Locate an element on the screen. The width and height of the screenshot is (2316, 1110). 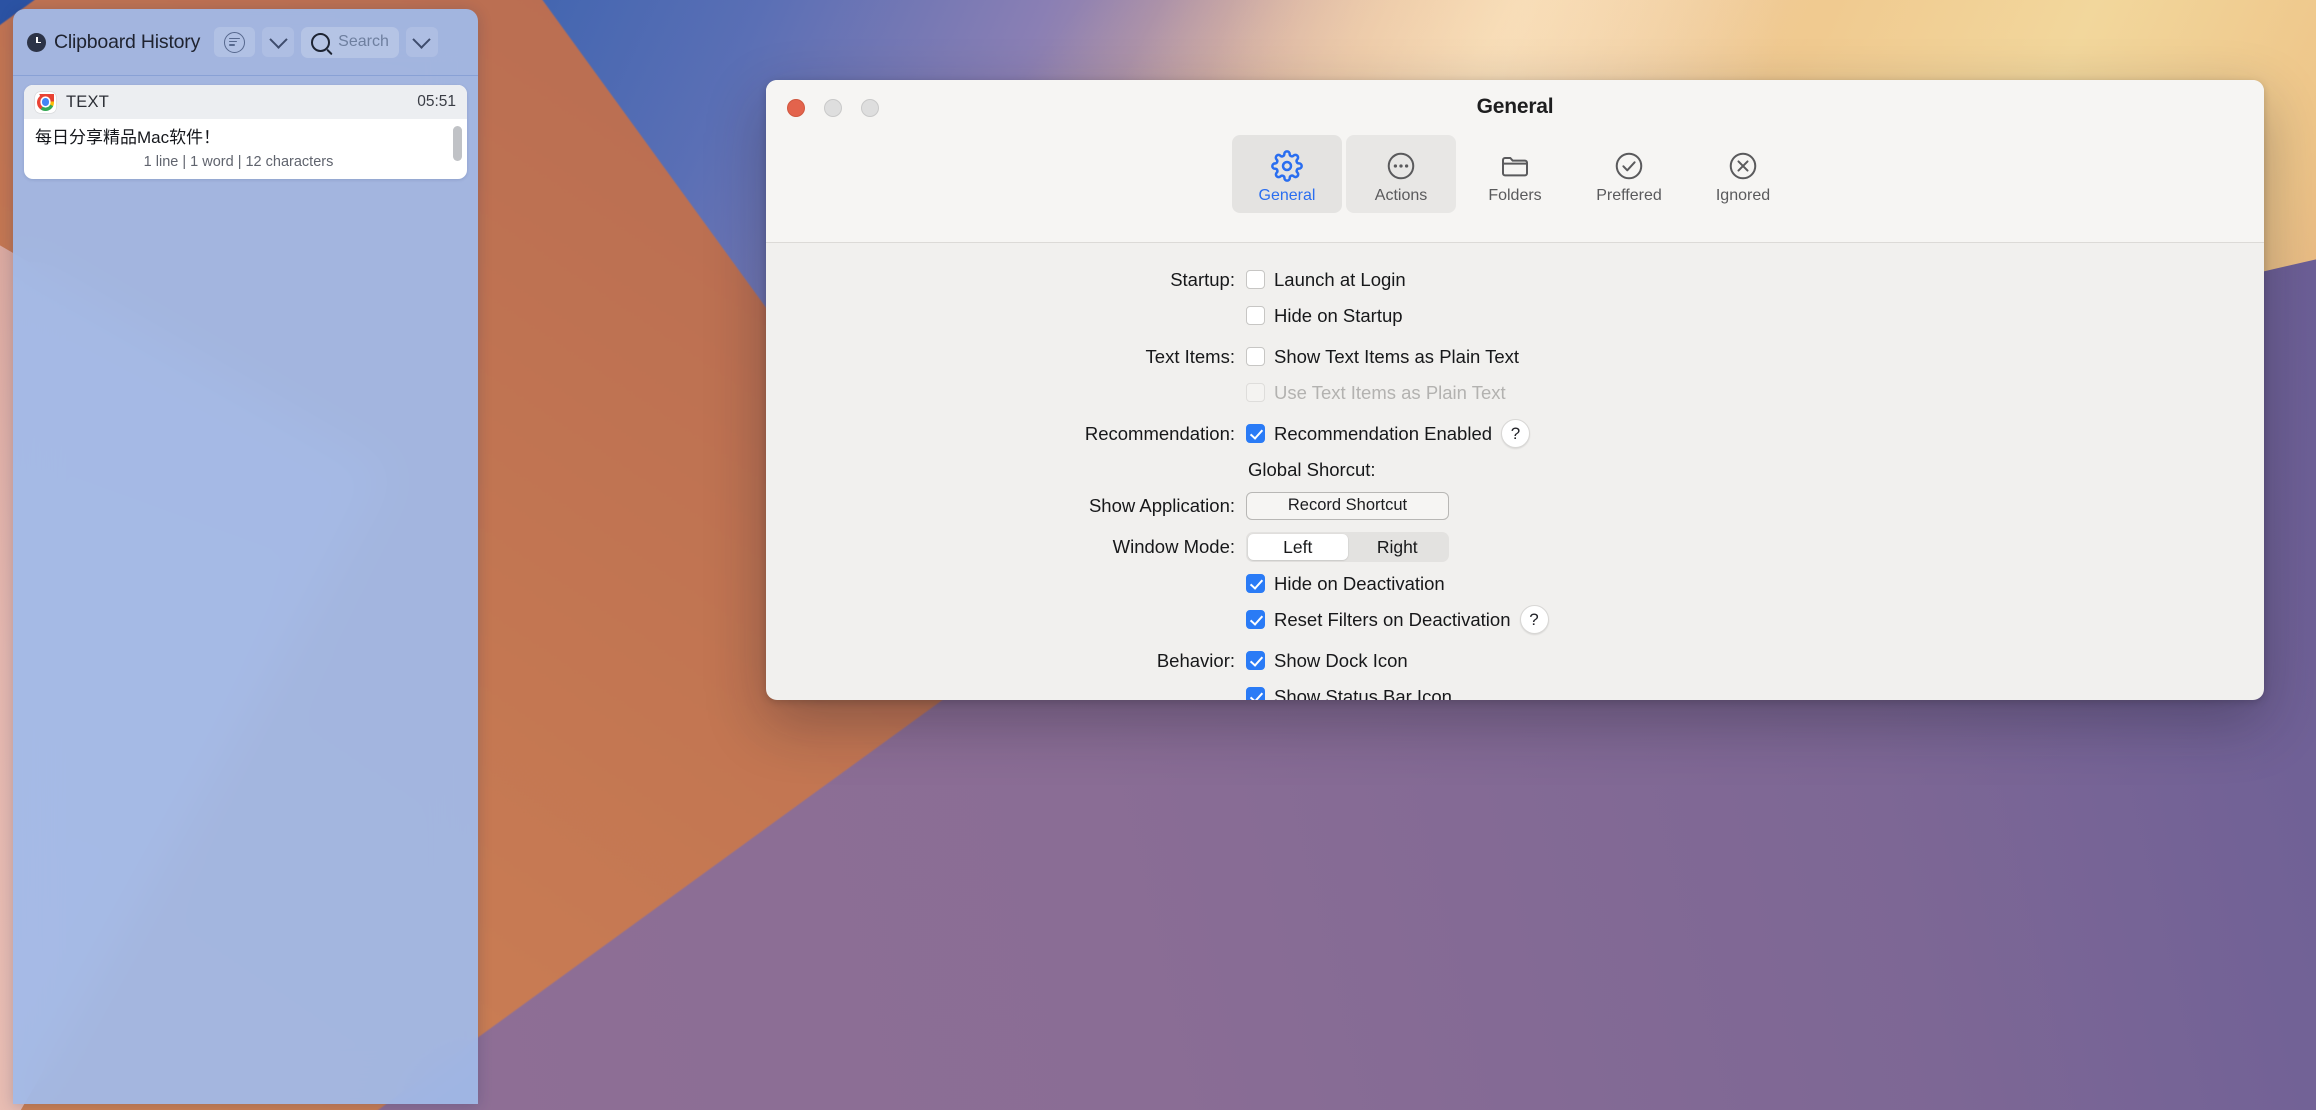
search-scope-dropdown-button is located at coordinates (421, 42).